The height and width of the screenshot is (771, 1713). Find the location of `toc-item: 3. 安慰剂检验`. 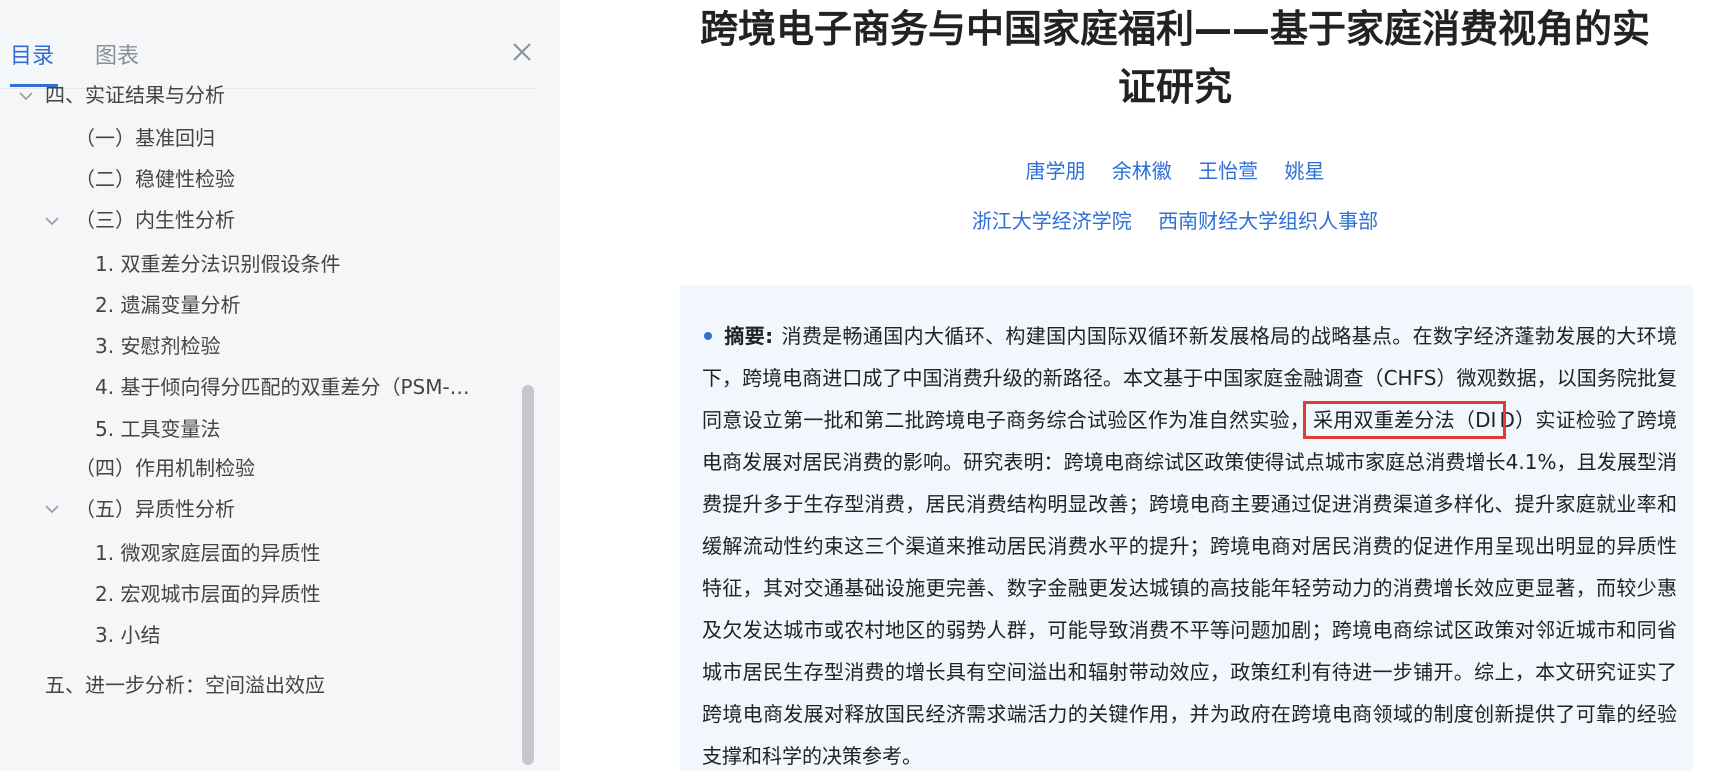

toc-item: 3. 安慰剂检验 is located at coordinates (157, 346).